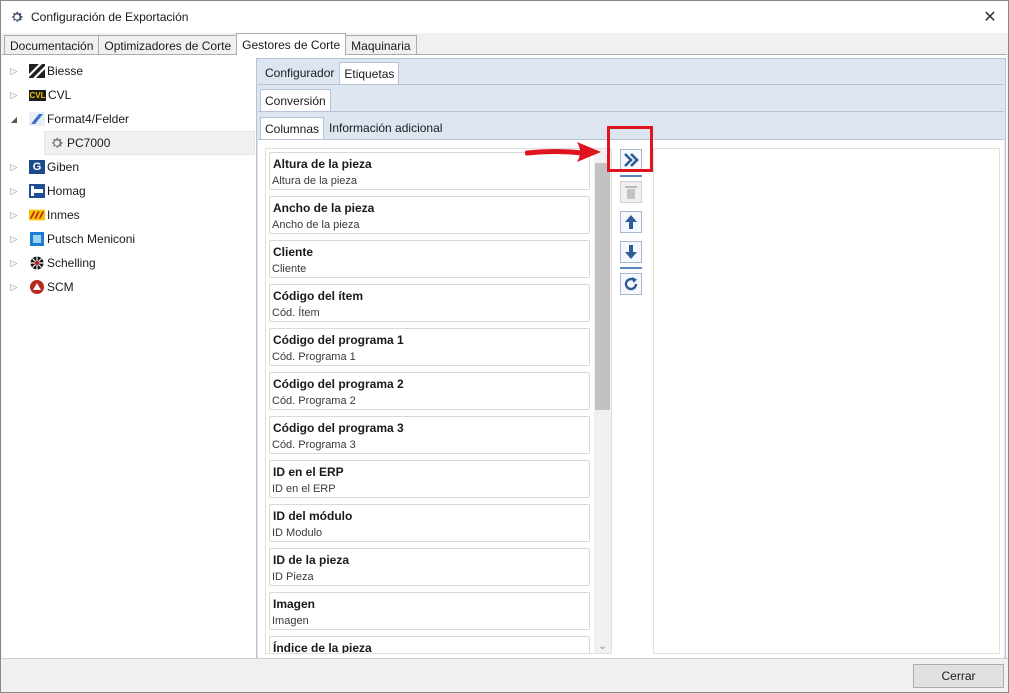  What do you see at coordinates (149, 143) in the screenshot?
I see `tree-item-pc7000: PC7000` at bounding box center [149, 143].